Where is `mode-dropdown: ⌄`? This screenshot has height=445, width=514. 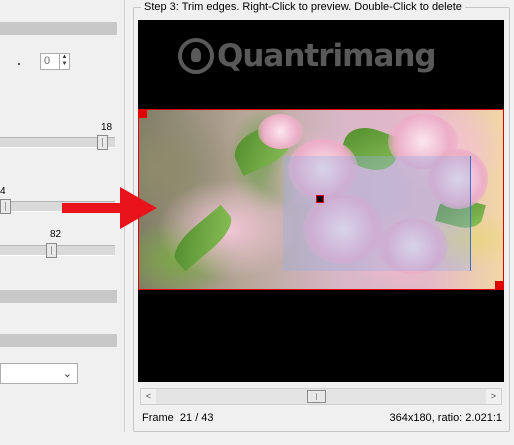 mode-dropdown: ⌄ is located at coordinates (39, 373).